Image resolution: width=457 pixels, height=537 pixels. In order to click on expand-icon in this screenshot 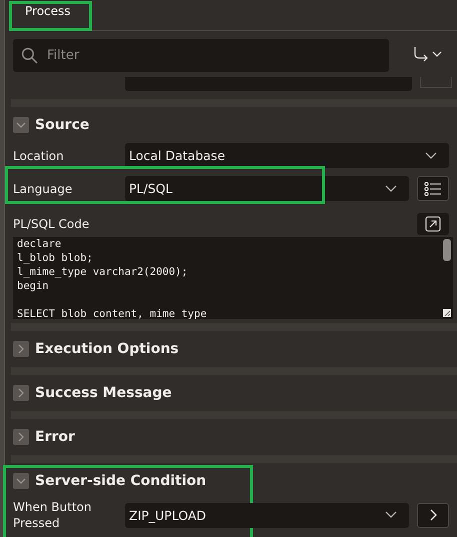, I will do `click(433, 224)`.